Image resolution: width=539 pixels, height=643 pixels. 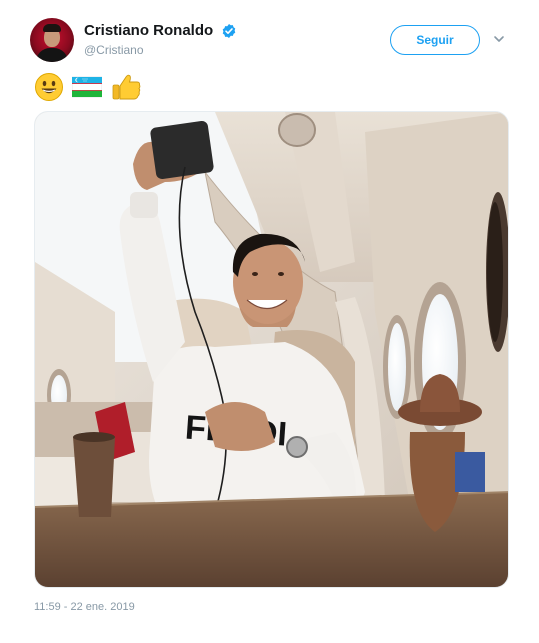 What do you see at coordinates (52, 40) in the screenshot?
I see `avatar` at bounding box center [52, 40].